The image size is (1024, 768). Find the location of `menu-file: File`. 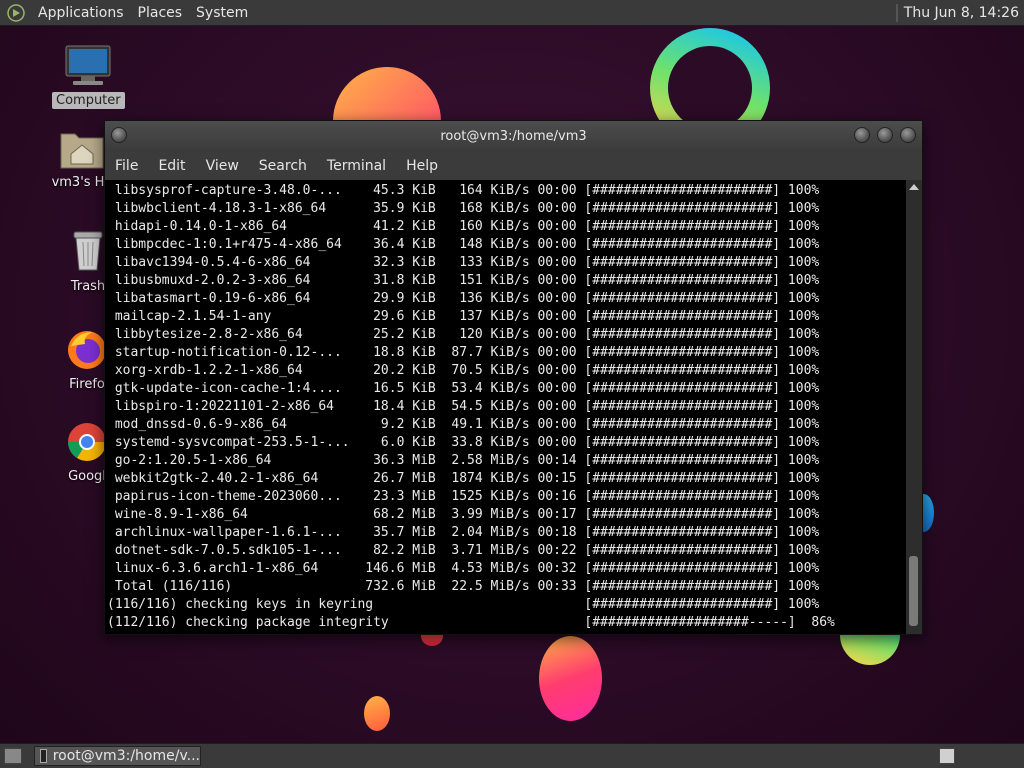

menu-file: File is located at coordinates (126, 166).